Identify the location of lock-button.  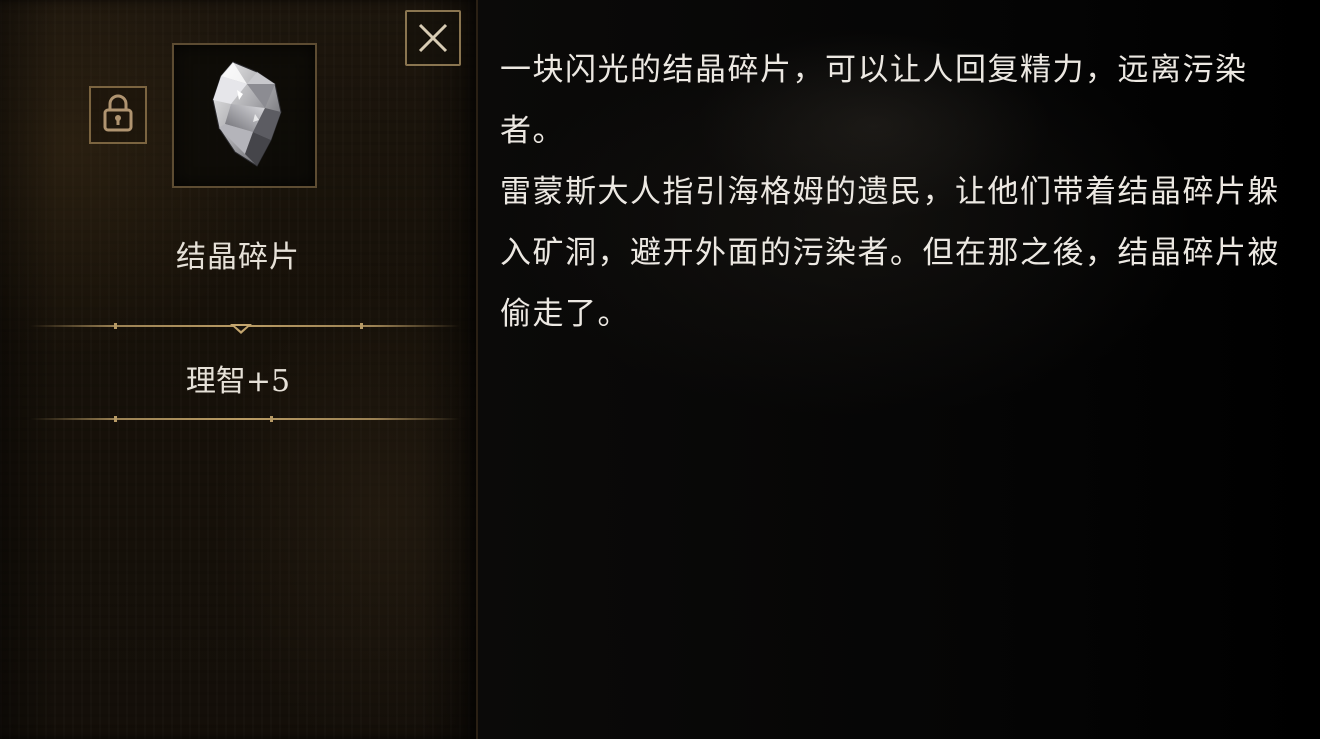
(118, 115).